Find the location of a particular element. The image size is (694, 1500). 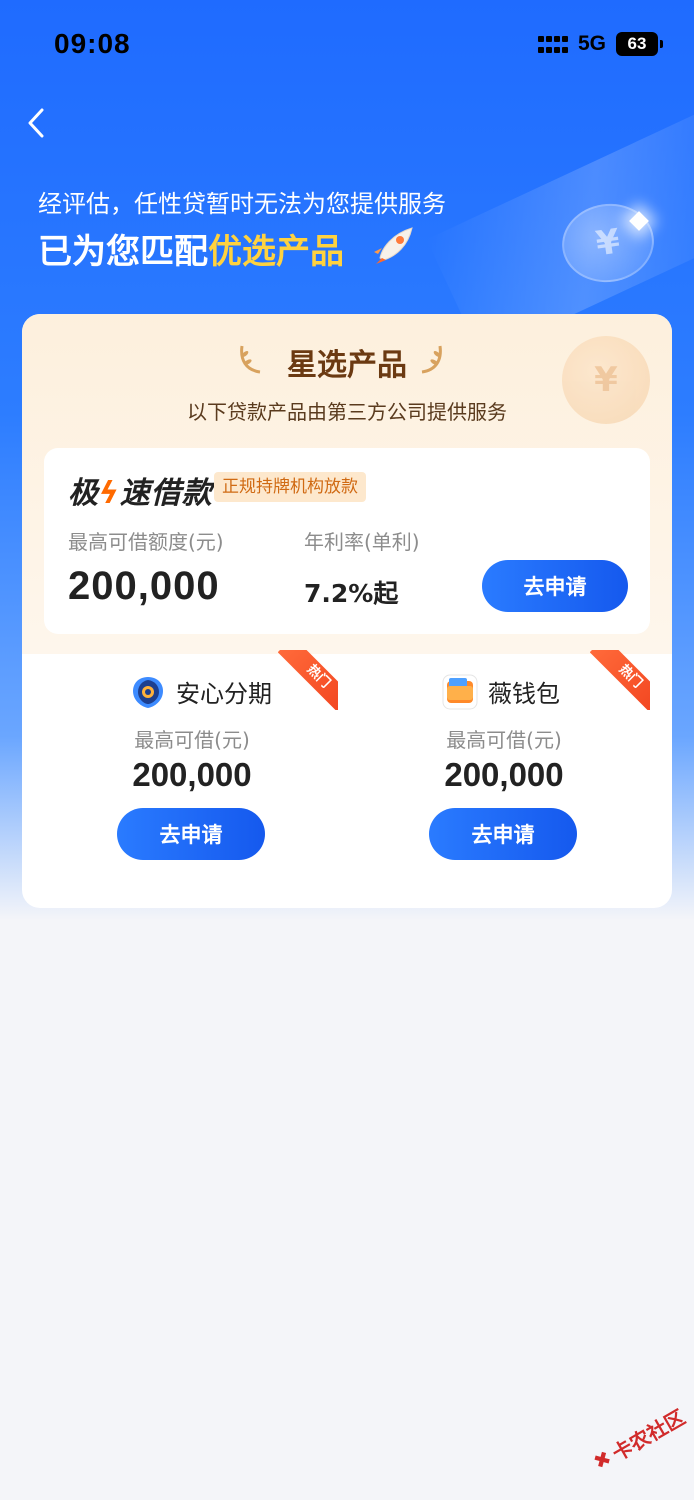

battery-level: 63 is located at coordinates (637, 43).